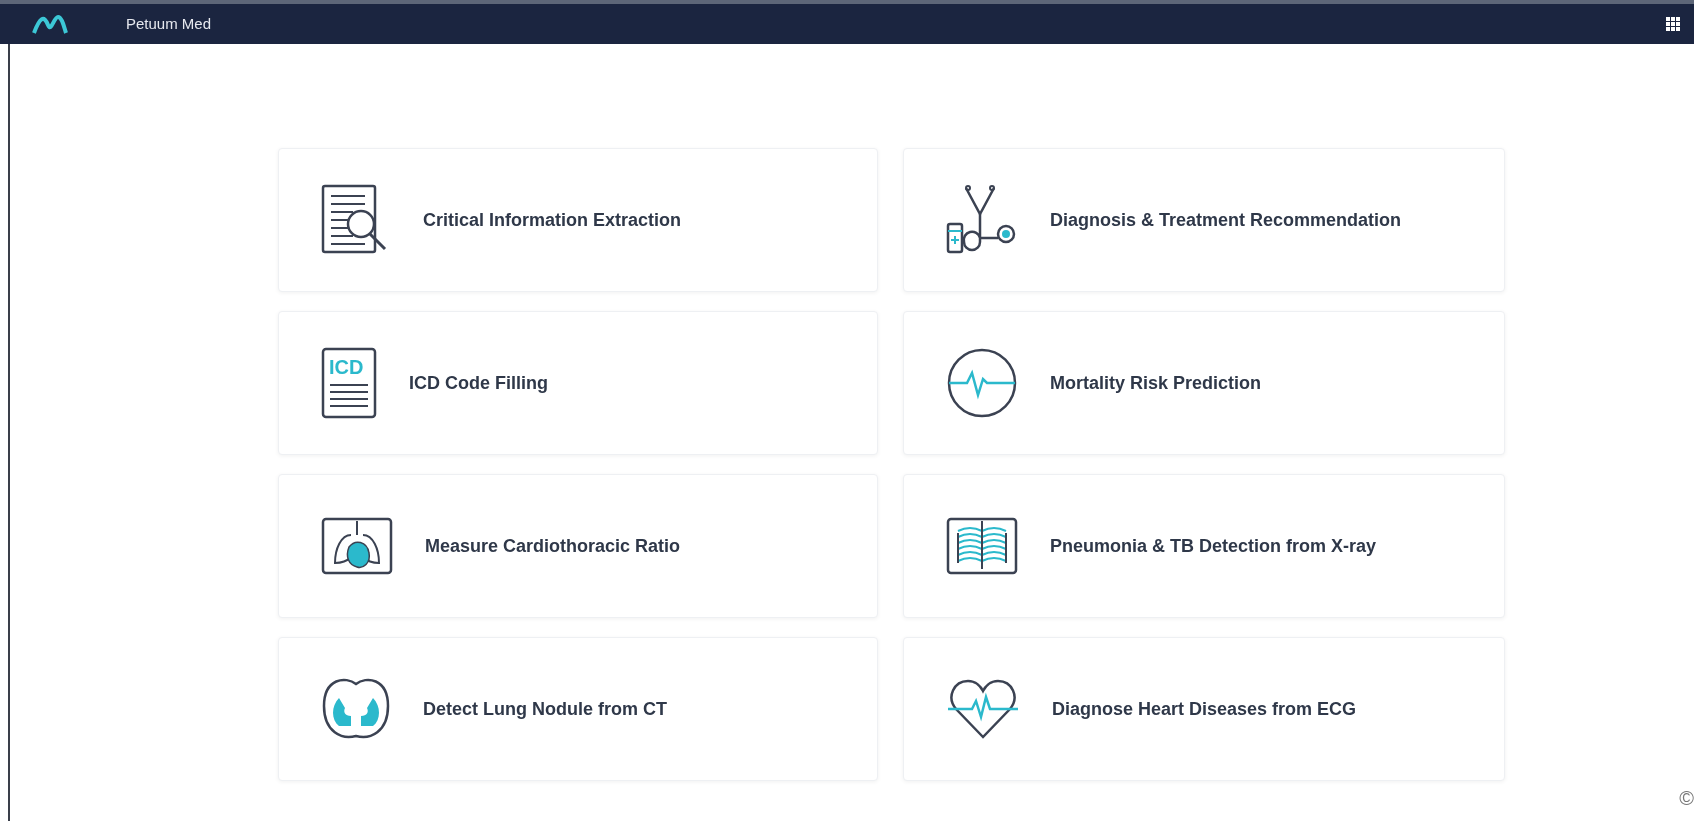  Describe the element at coordinates (50, 24) in the screenshot. I see `logo-icon` at that location.